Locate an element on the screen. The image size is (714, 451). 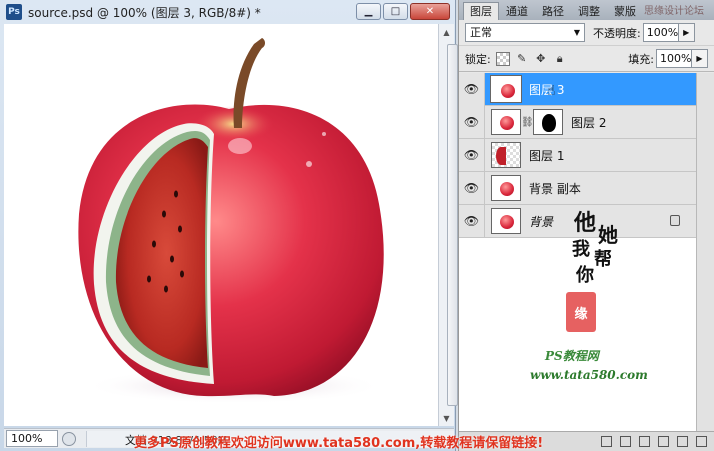
lock-transparency-icon is located at coordinates (502, 58).